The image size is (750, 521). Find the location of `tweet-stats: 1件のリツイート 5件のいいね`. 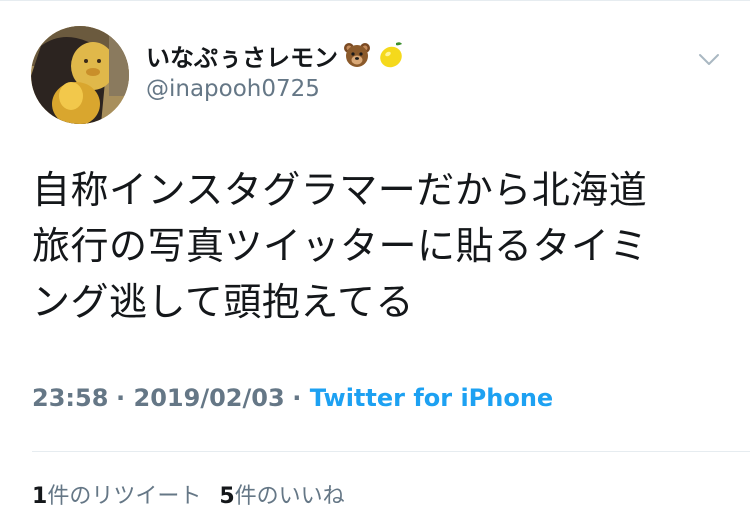

tweet-stats: 1件のリツイート 5件のいいね is located at coordinates (188, 494).